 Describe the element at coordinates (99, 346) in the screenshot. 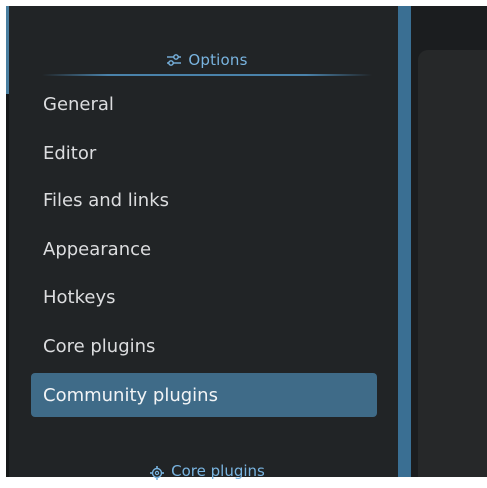

I see `sidebar-item-label: Core plugins` at that location.